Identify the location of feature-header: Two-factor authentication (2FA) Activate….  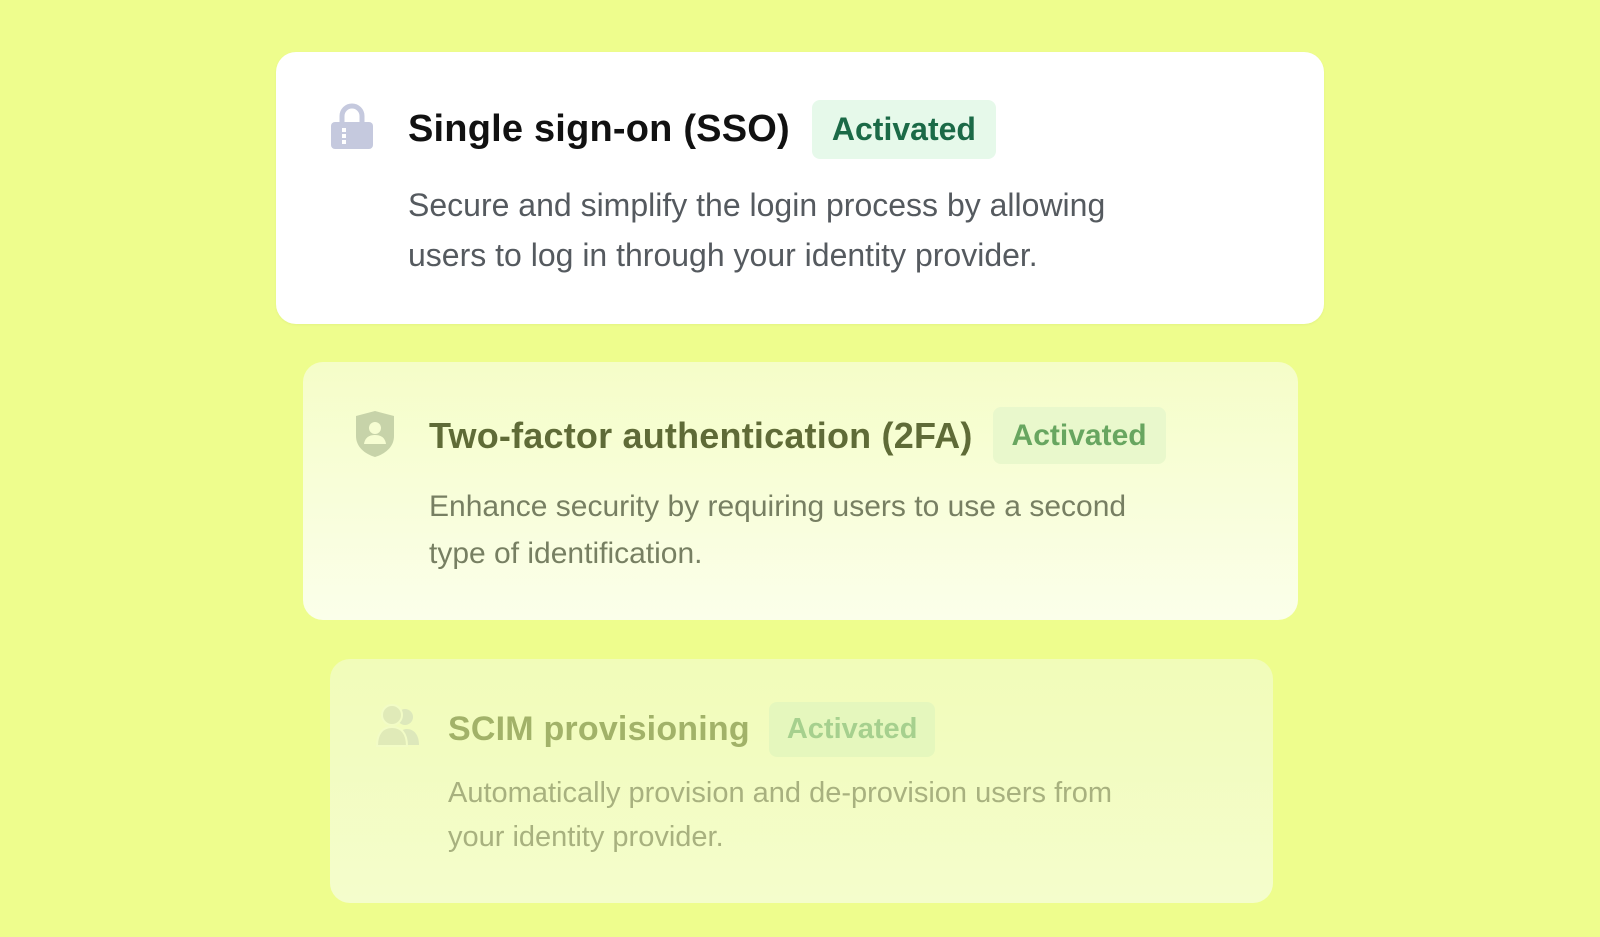
(797, 435).